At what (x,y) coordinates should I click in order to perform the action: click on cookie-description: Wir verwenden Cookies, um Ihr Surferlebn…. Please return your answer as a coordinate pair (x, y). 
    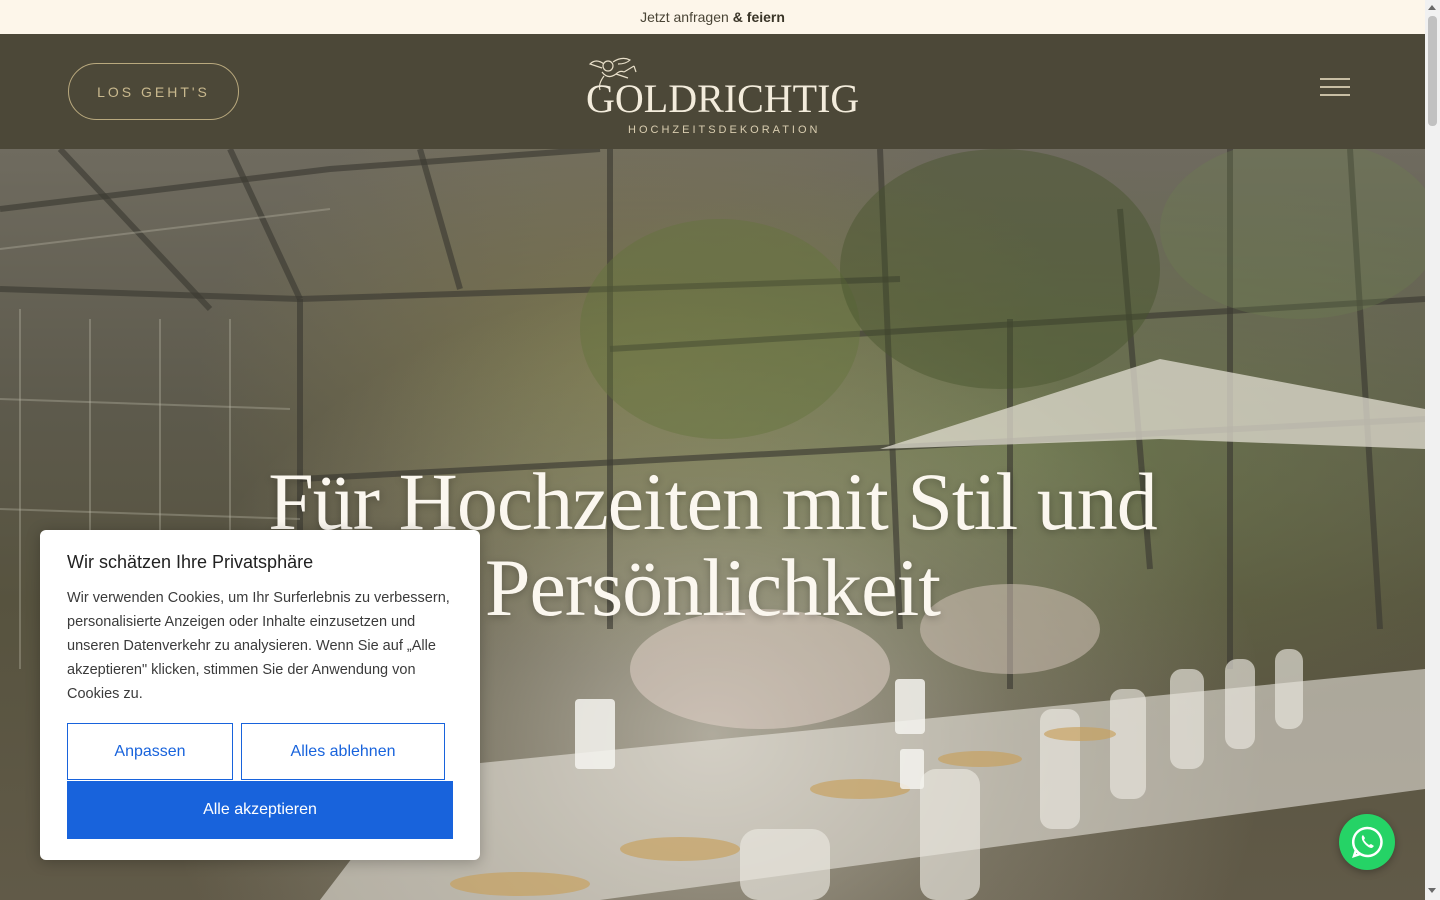
    Looking at the image, I should click on (258, 646).